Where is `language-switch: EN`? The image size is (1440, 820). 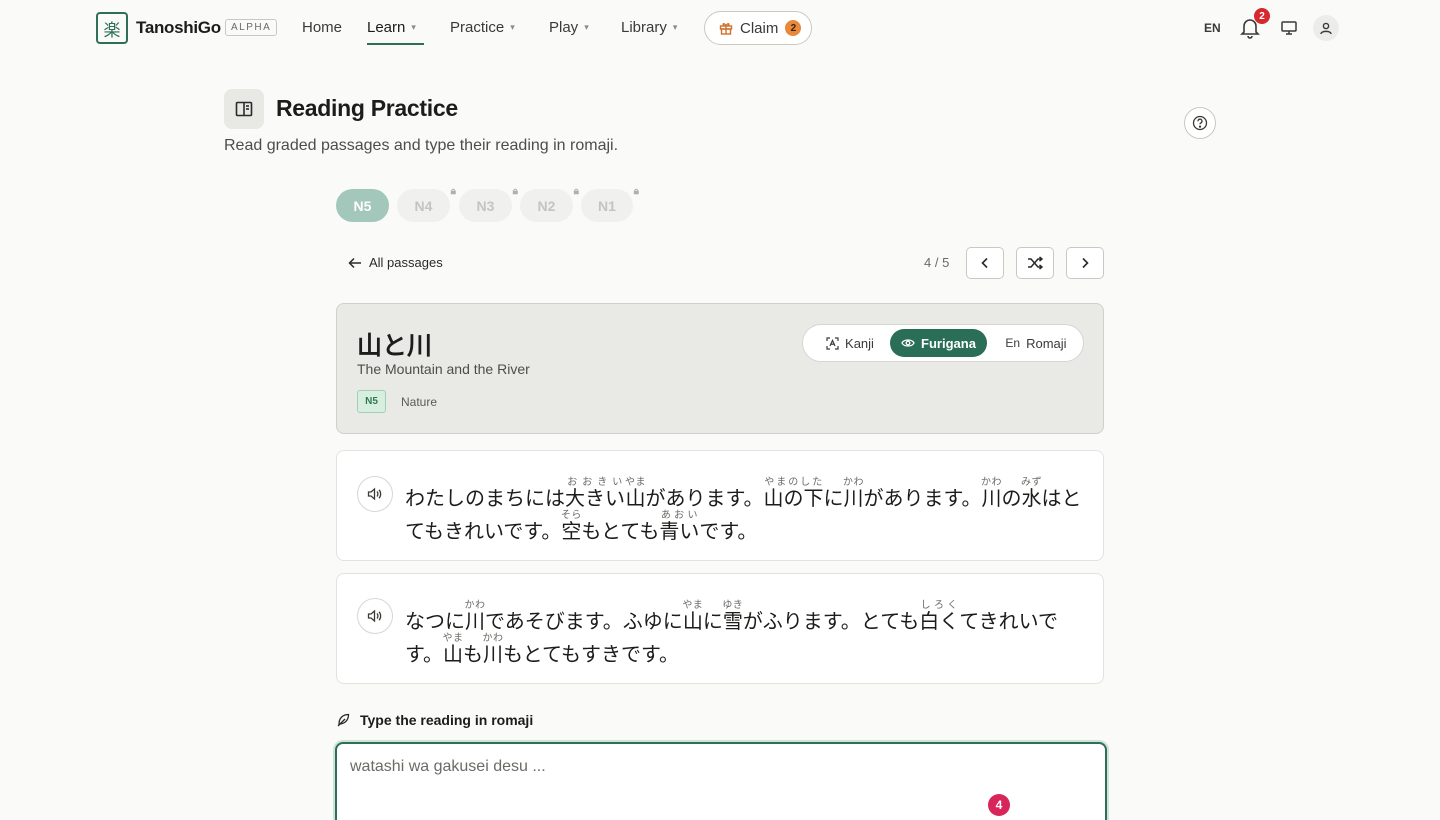
language-switch: EN is located at coordinates (1212, 28).